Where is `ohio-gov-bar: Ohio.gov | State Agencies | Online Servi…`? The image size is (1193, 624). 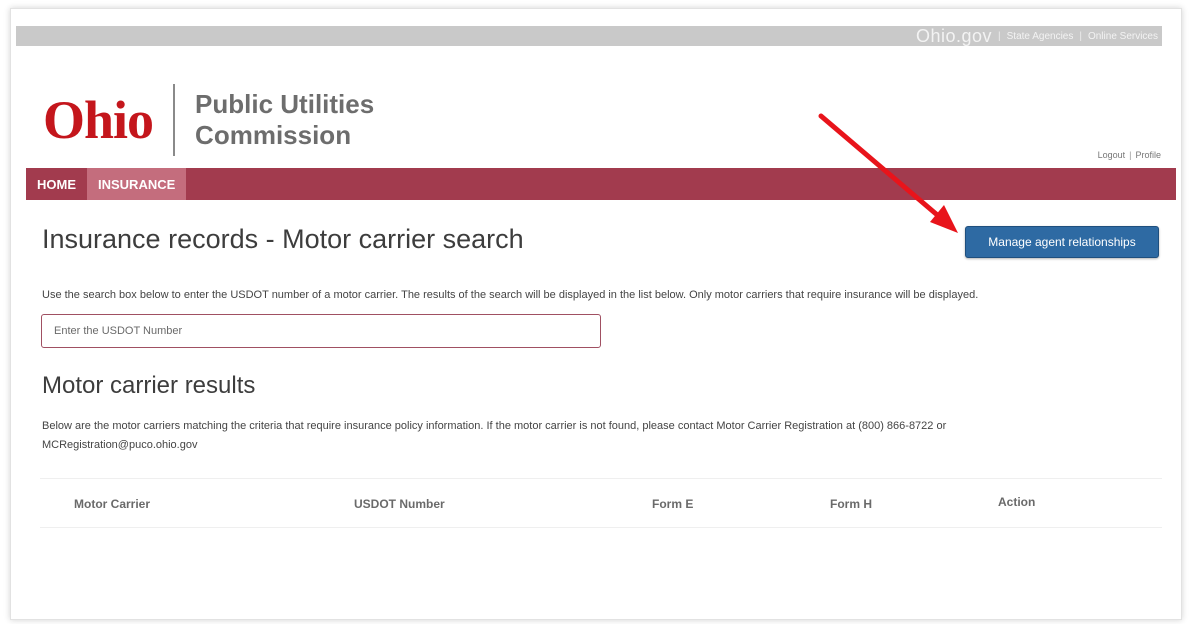 ohio-gov-bar: Ohio.gov | State Agencies | Online Servi… is located at coordinates (589, 36).